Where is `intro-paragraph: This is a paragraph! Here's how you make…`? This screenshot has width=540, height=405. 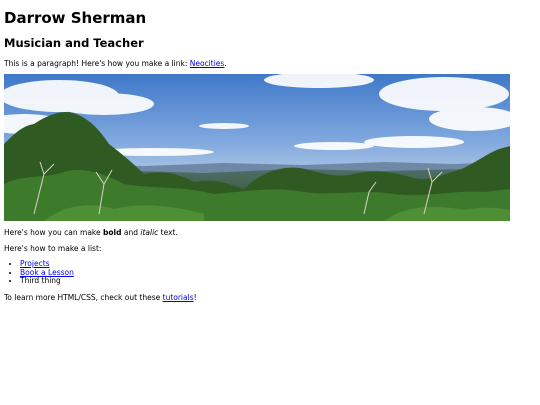 intro-paragraph: This is a paragraph! Here's how you make… is located at coordinates (270, 64).